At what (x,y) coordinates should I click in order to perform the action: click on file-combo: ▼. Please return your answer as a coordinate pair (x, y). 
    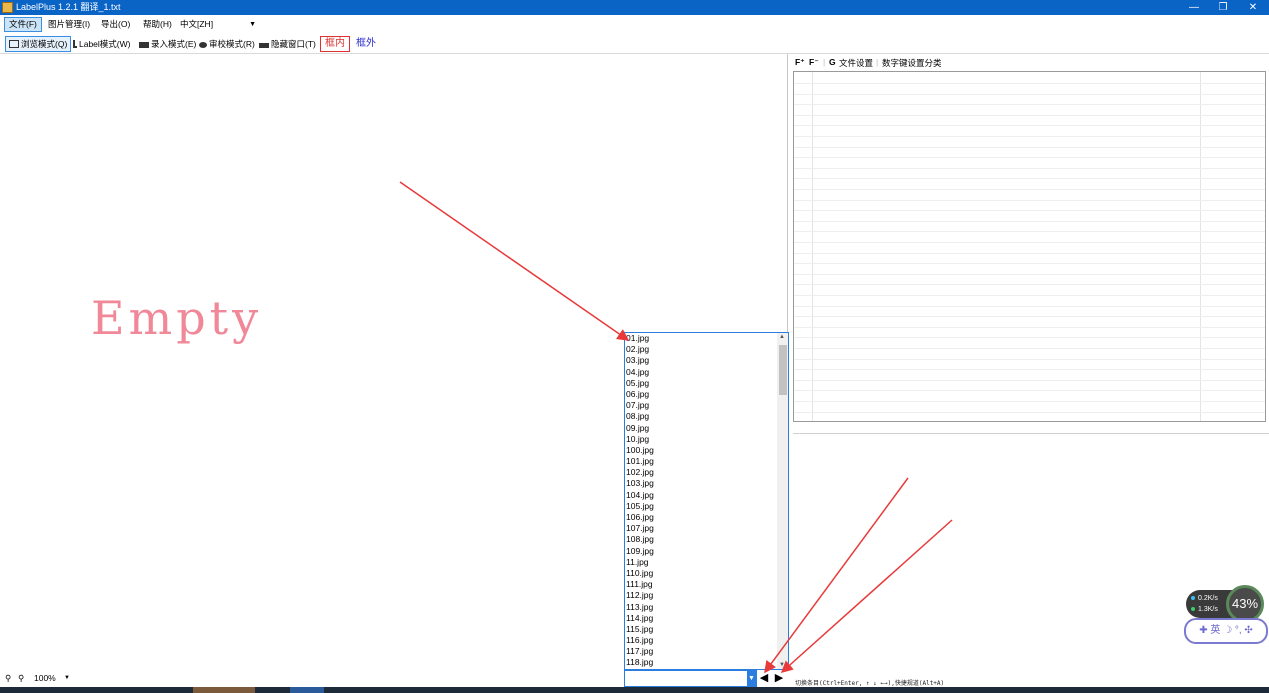
    Looking at the image, I should click on (690, 678).